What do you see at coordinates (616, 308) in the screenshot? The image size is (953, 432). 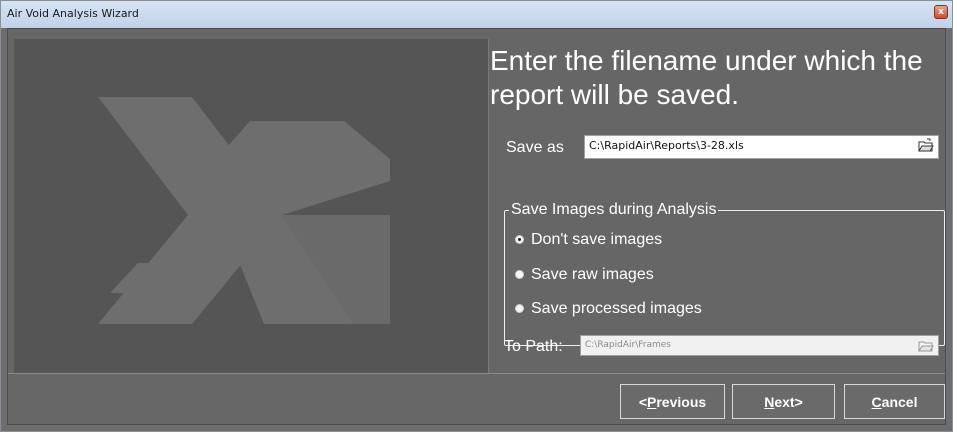 I see `radio-label: Save processed images` at bounding box center [616, 308].